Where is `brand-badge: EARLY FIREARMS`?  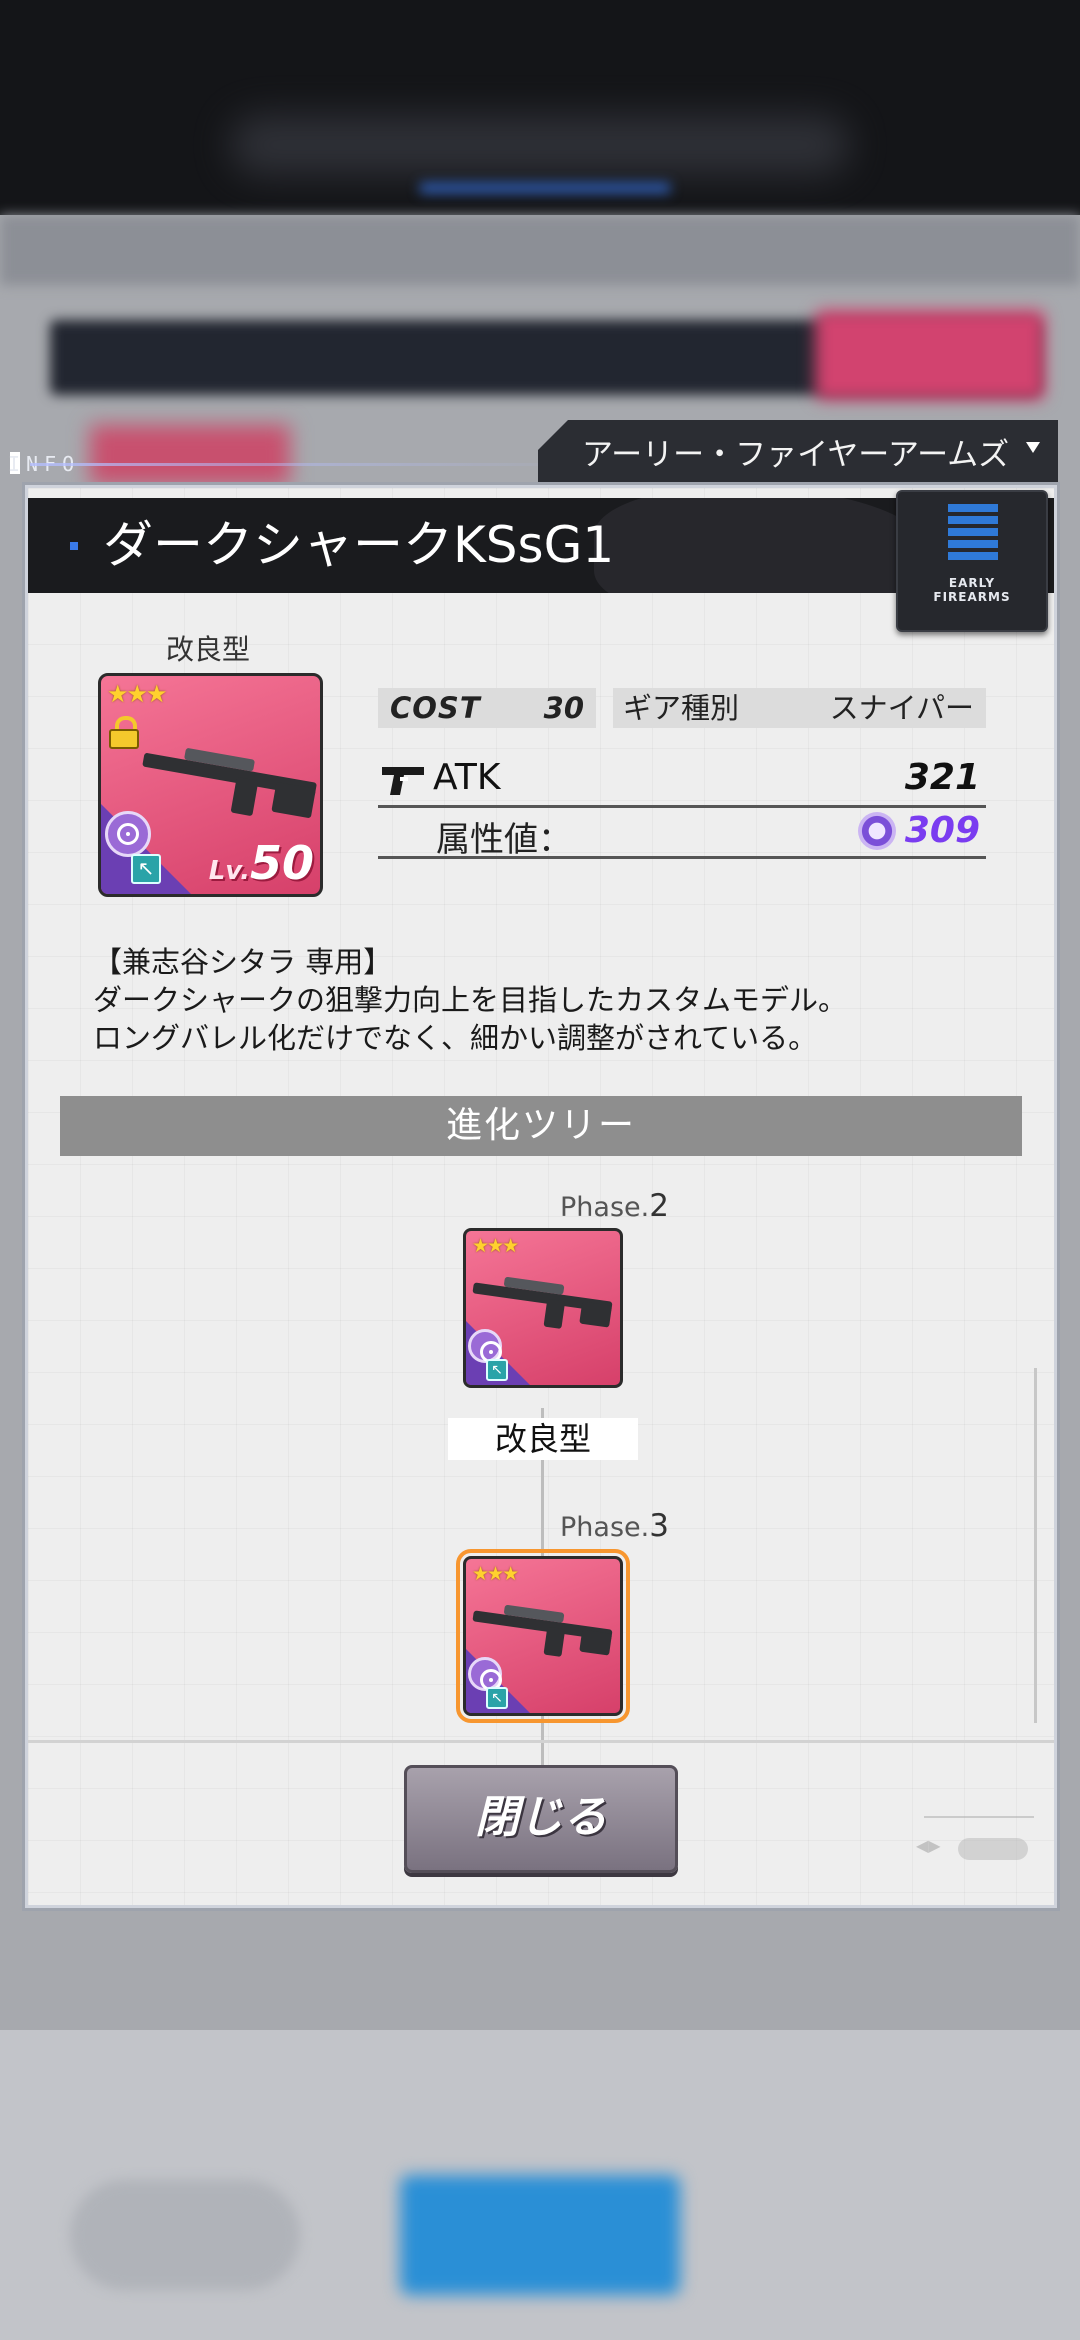
brand-badge: EARLY FIREARMS is located at coordinates (972, 561).